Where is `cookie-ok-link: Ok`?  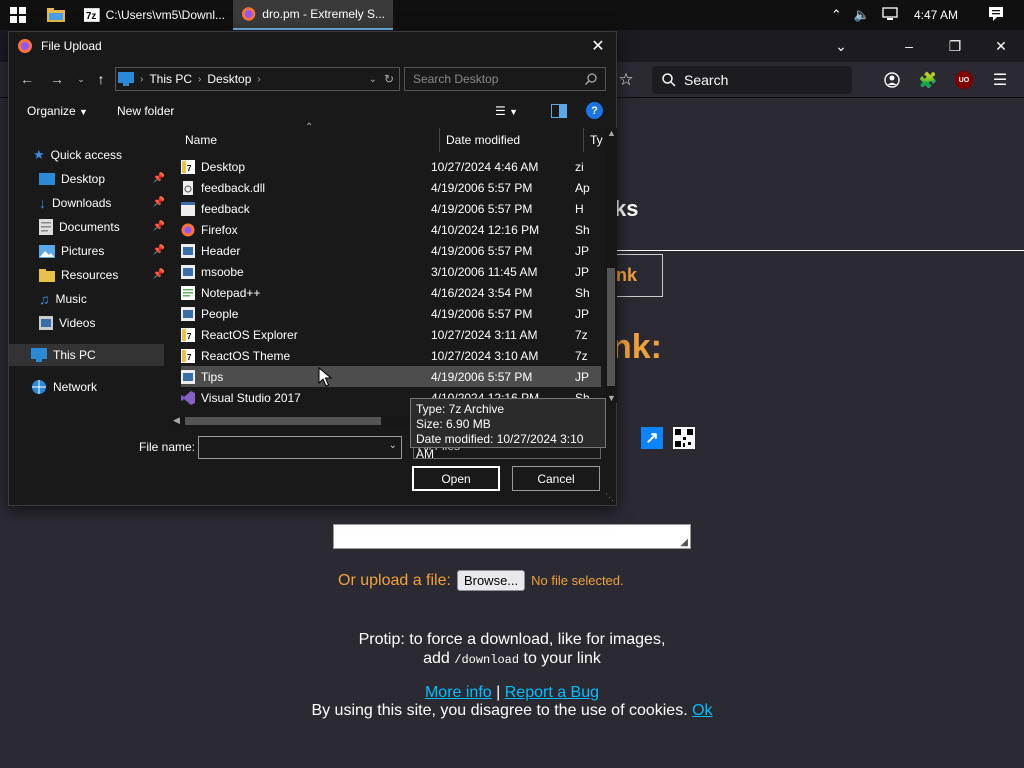 cookie-ok-link: Ok is located at coordinates (702, 710).